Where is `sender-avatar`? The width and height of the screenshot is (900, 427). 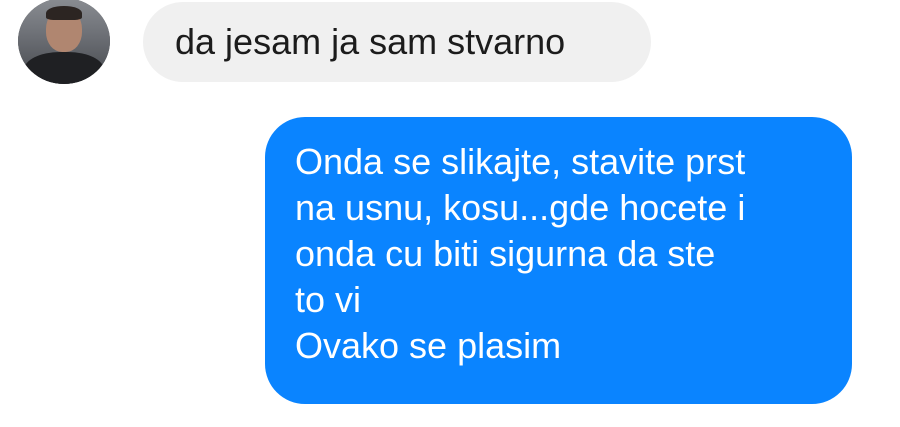 sender-avatar is located at coordinates (64, 42).